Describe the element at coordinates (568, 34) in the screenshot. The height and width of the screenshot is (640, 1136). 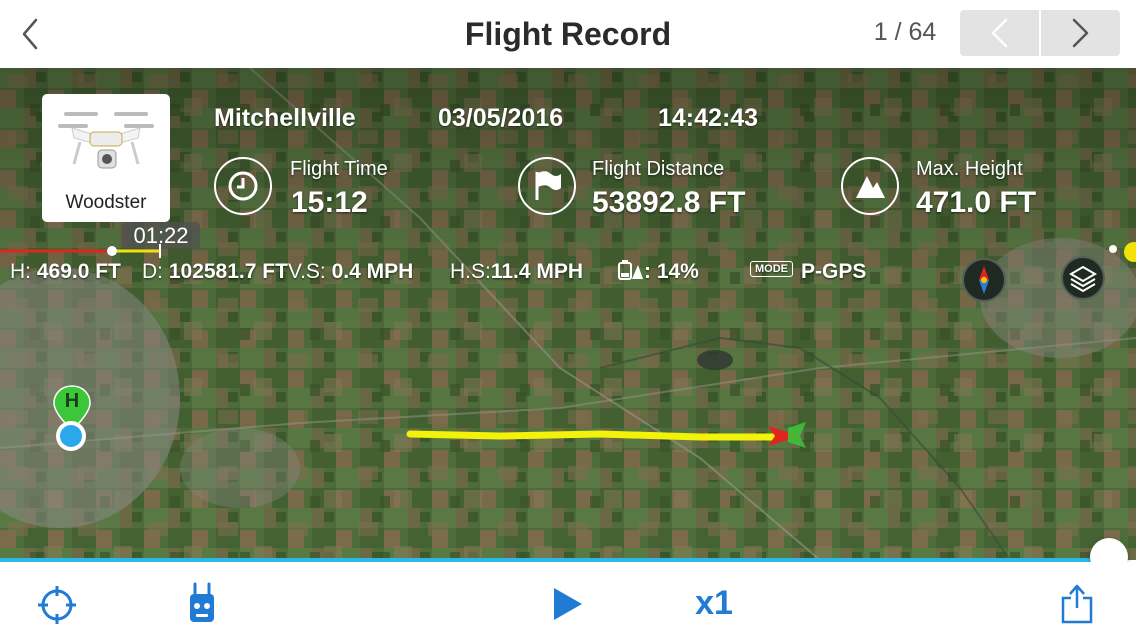
I see `header-bar: Flight Record 1 / 64` at that location.